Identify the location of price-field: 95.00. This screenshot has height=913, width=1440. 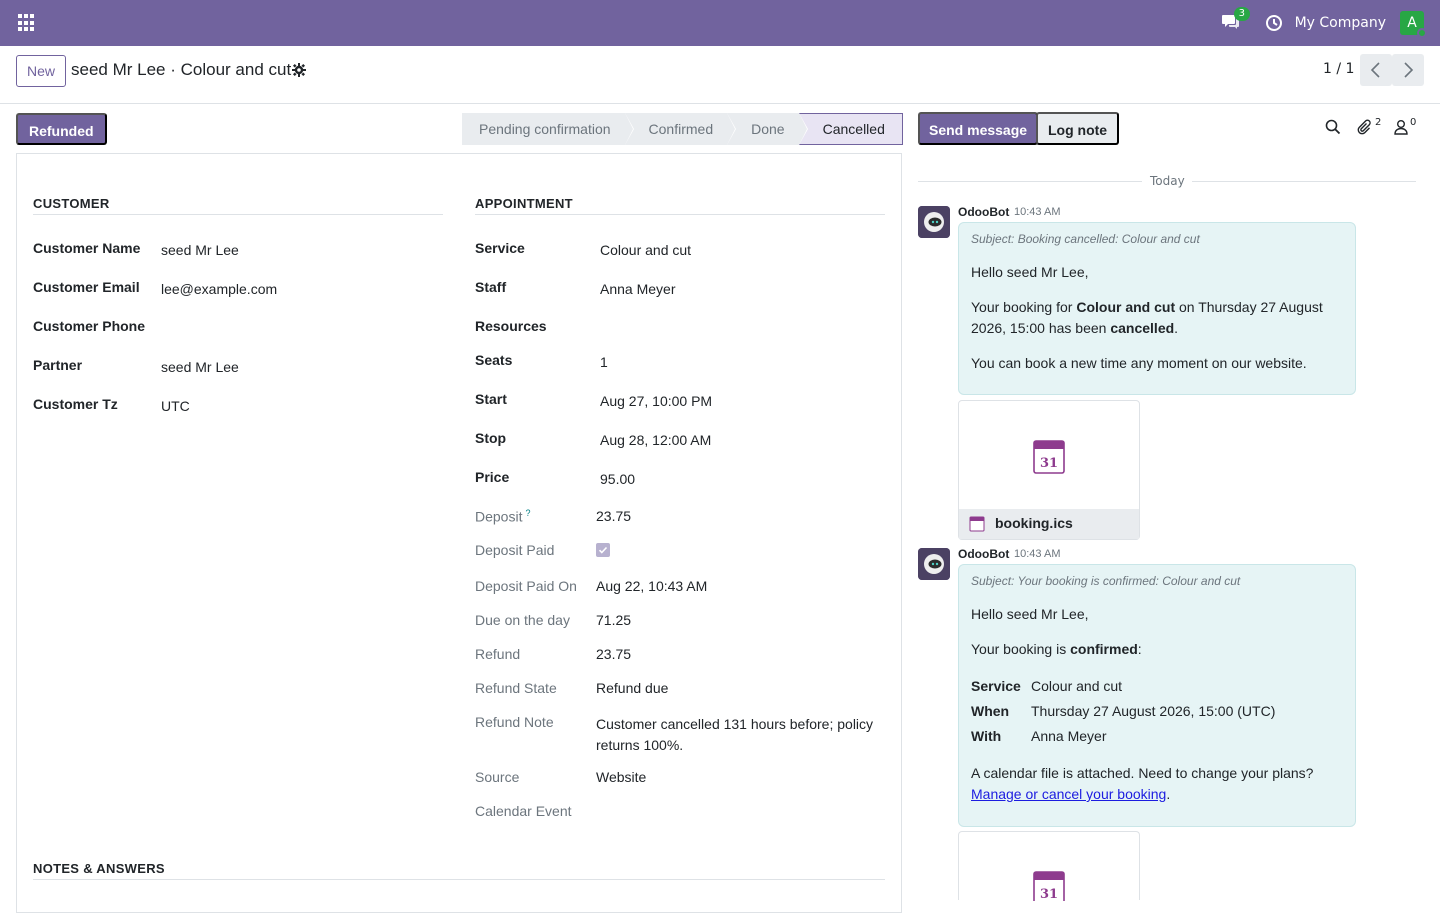
(617, 479).